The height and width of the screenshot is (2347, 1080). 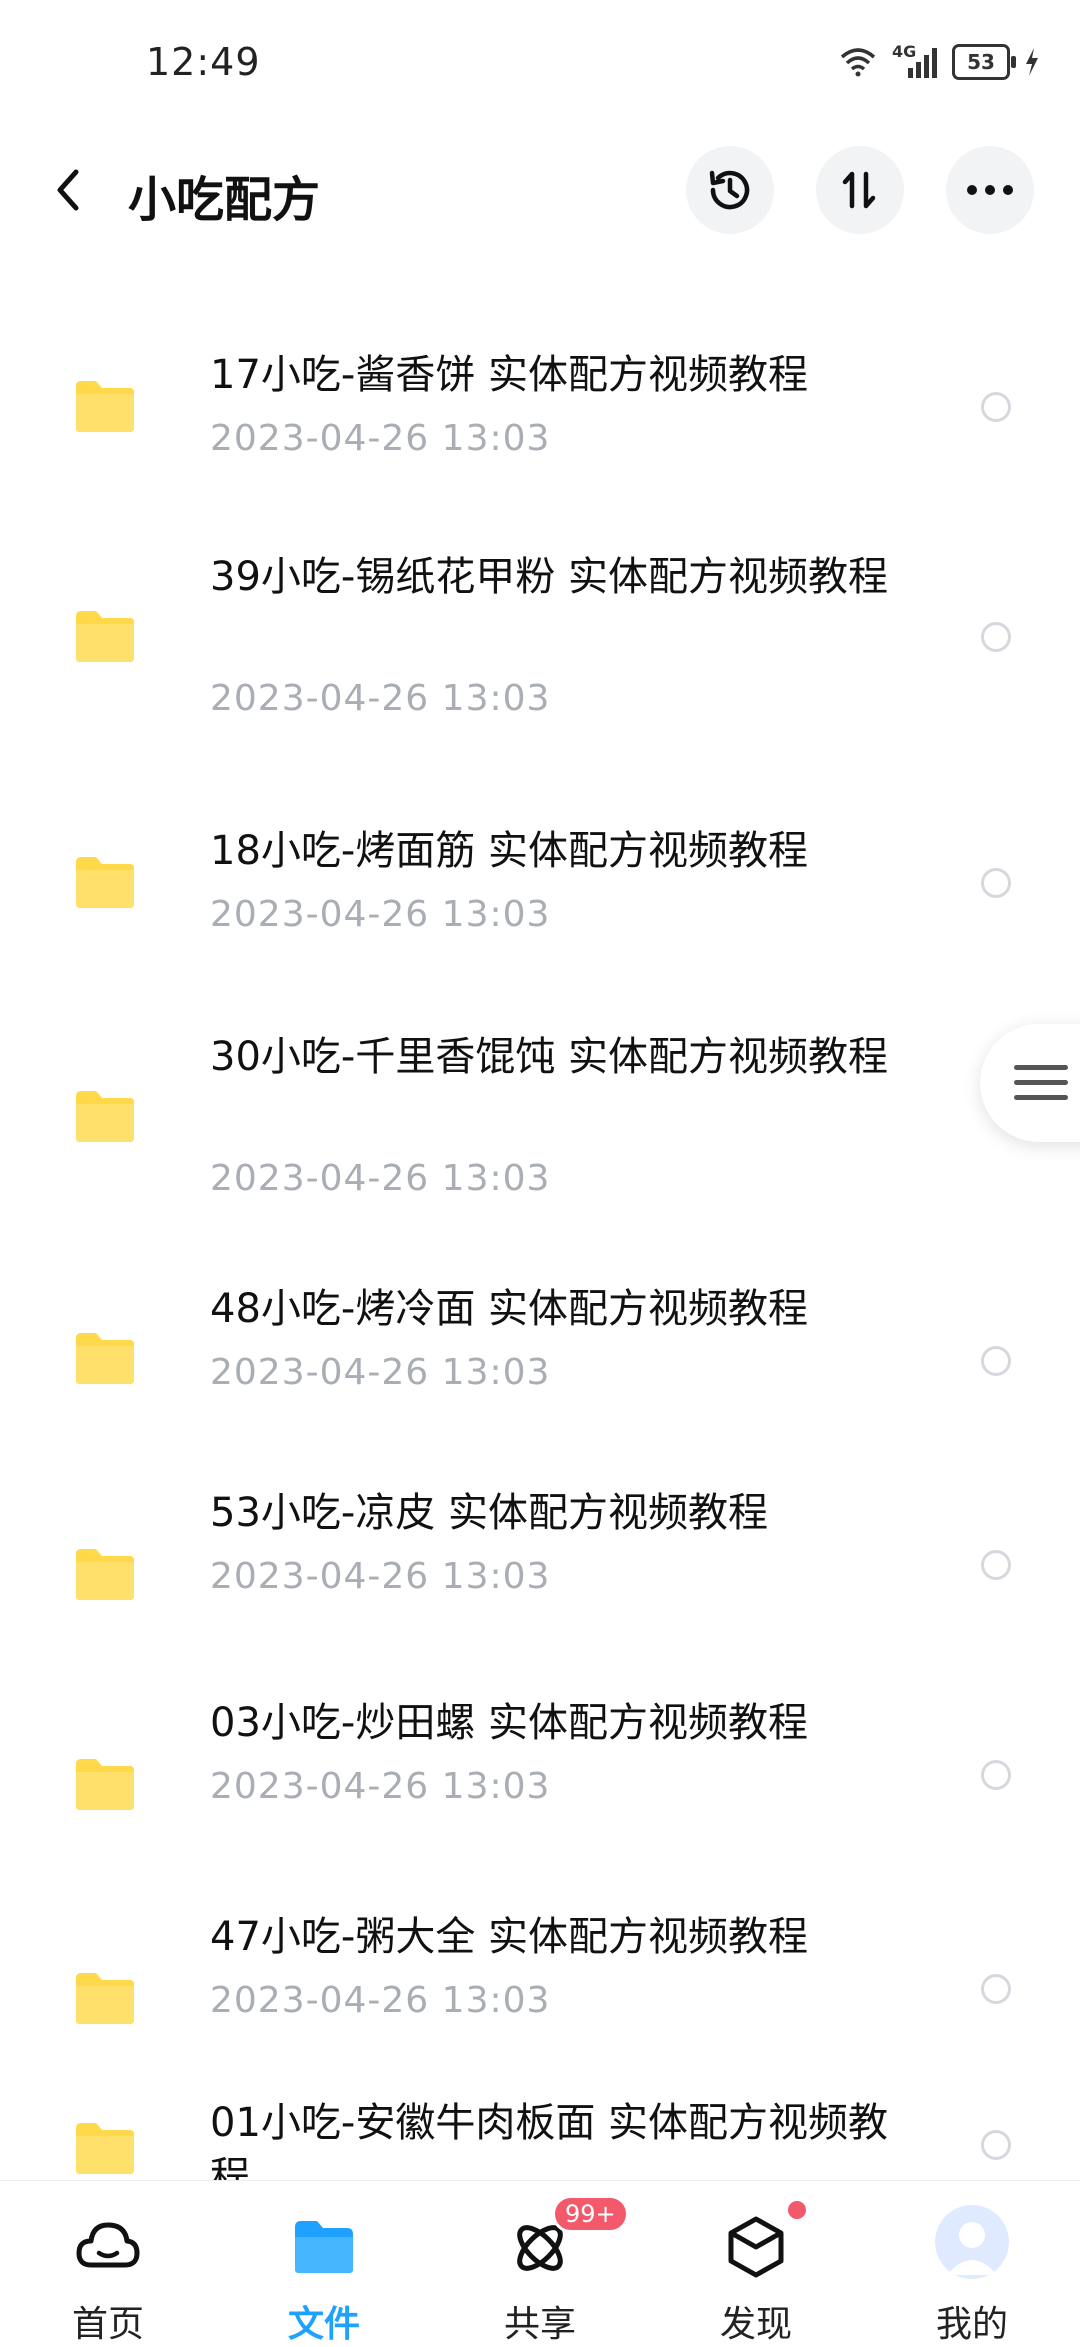 I want to click on status-bar: 12:49 4G 53, so click(x=540, y=65).